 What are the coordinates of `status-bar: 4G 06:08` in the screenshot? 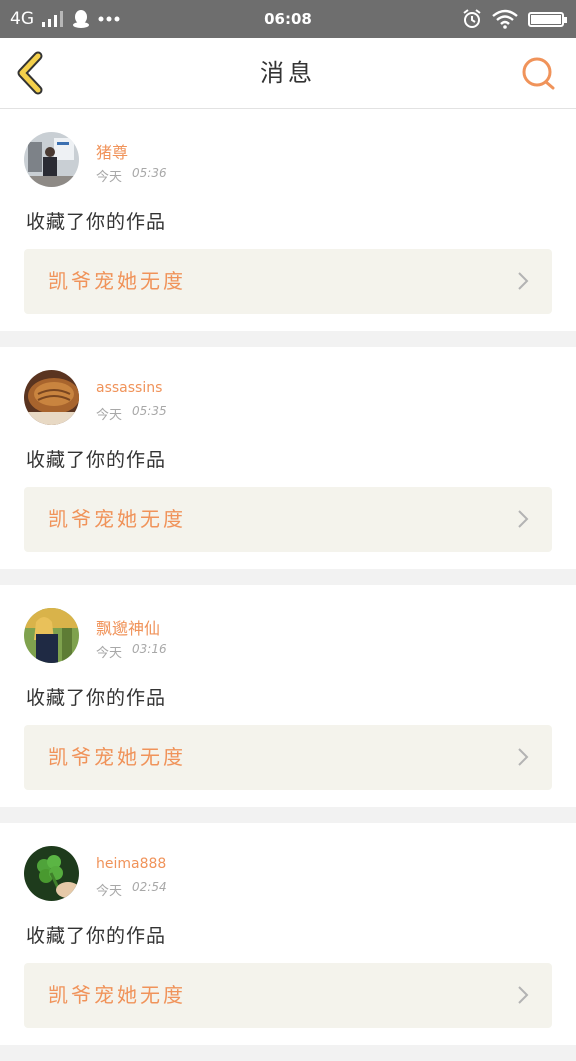 It's located at (288, 19).